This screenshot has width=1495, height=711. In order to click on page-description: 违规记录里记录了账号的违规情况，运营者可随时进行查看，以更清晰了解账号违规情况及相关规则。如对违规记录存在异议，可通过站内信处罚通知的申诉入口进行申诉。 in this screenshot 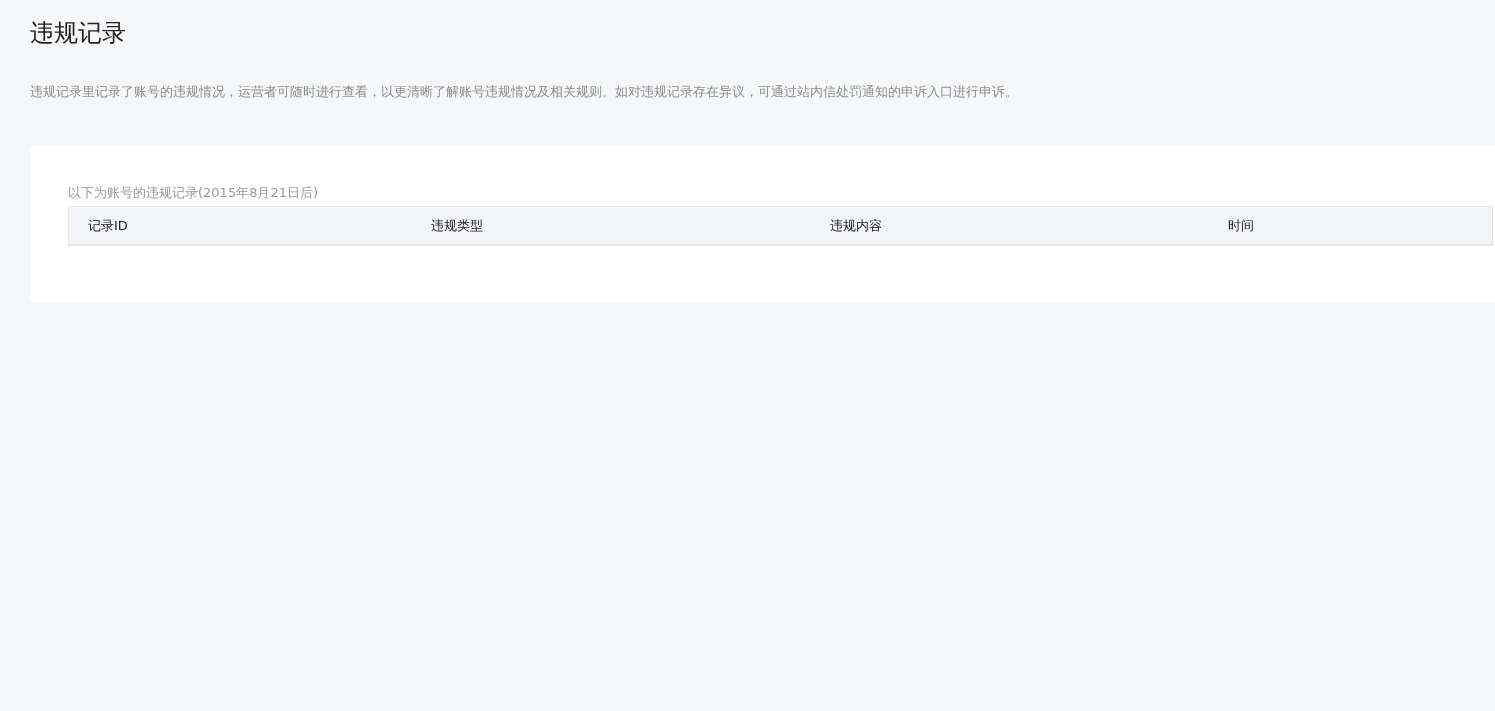, I will do `click(524, 92)`.